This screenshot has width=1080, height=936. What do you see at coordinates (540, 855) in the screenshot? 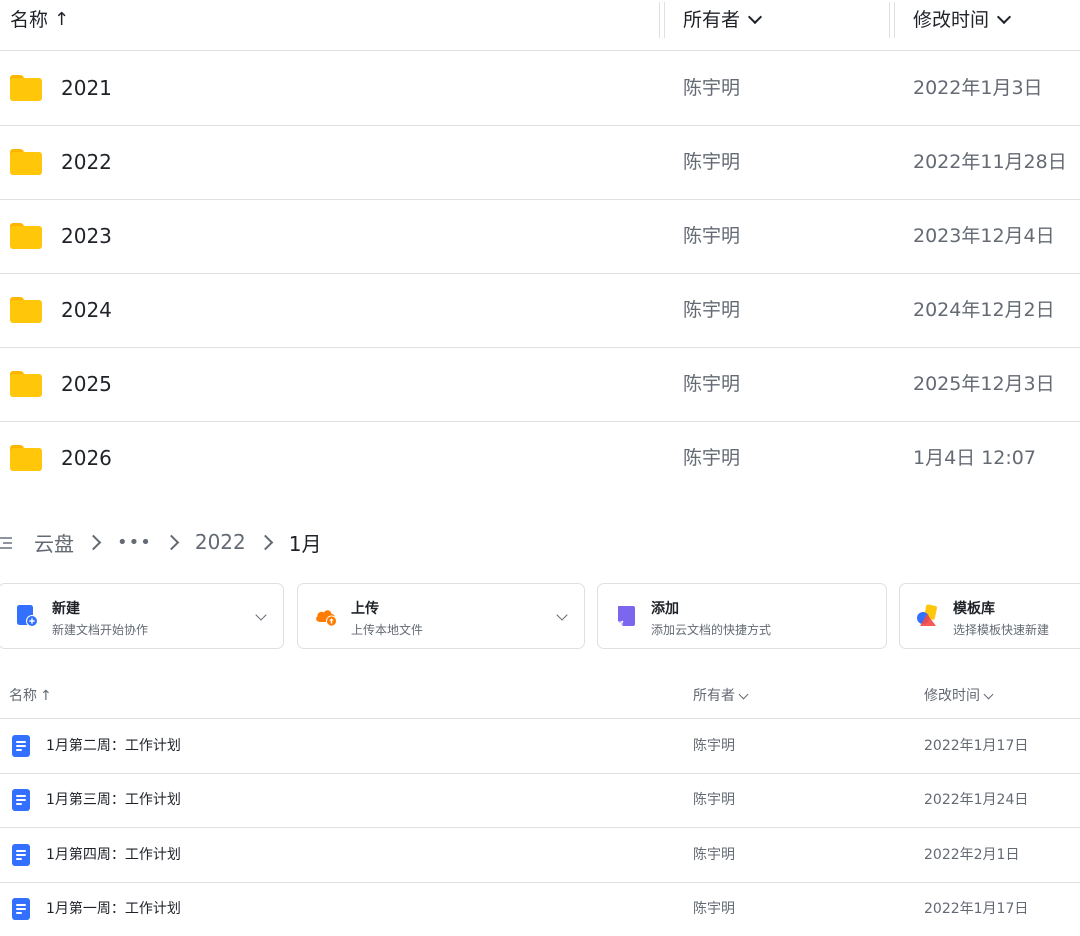
I see `document-row: 1月第四周：工作计划 陈宇明 2022年2月1日` at bounding box center [540, 855].